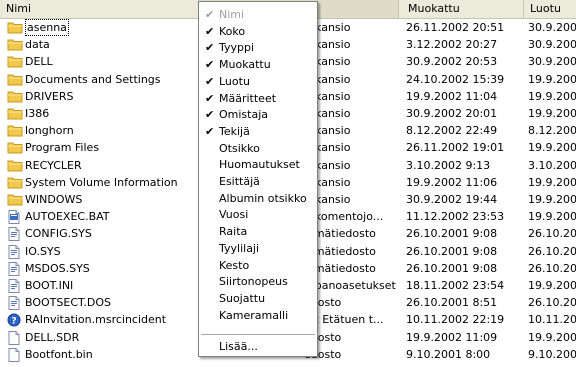  Describe the element at coordinates (552, 354) in the screenshot. I see `file-created: 9.10.2001` at that location.